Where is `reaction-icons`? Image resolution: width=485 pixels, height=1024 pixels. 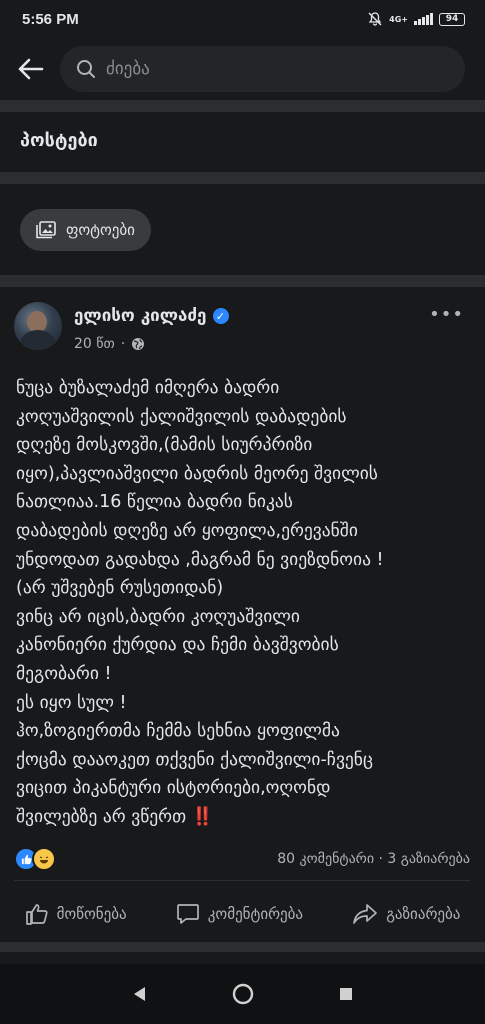
reaction-icons is located at coordinates (35, 859).